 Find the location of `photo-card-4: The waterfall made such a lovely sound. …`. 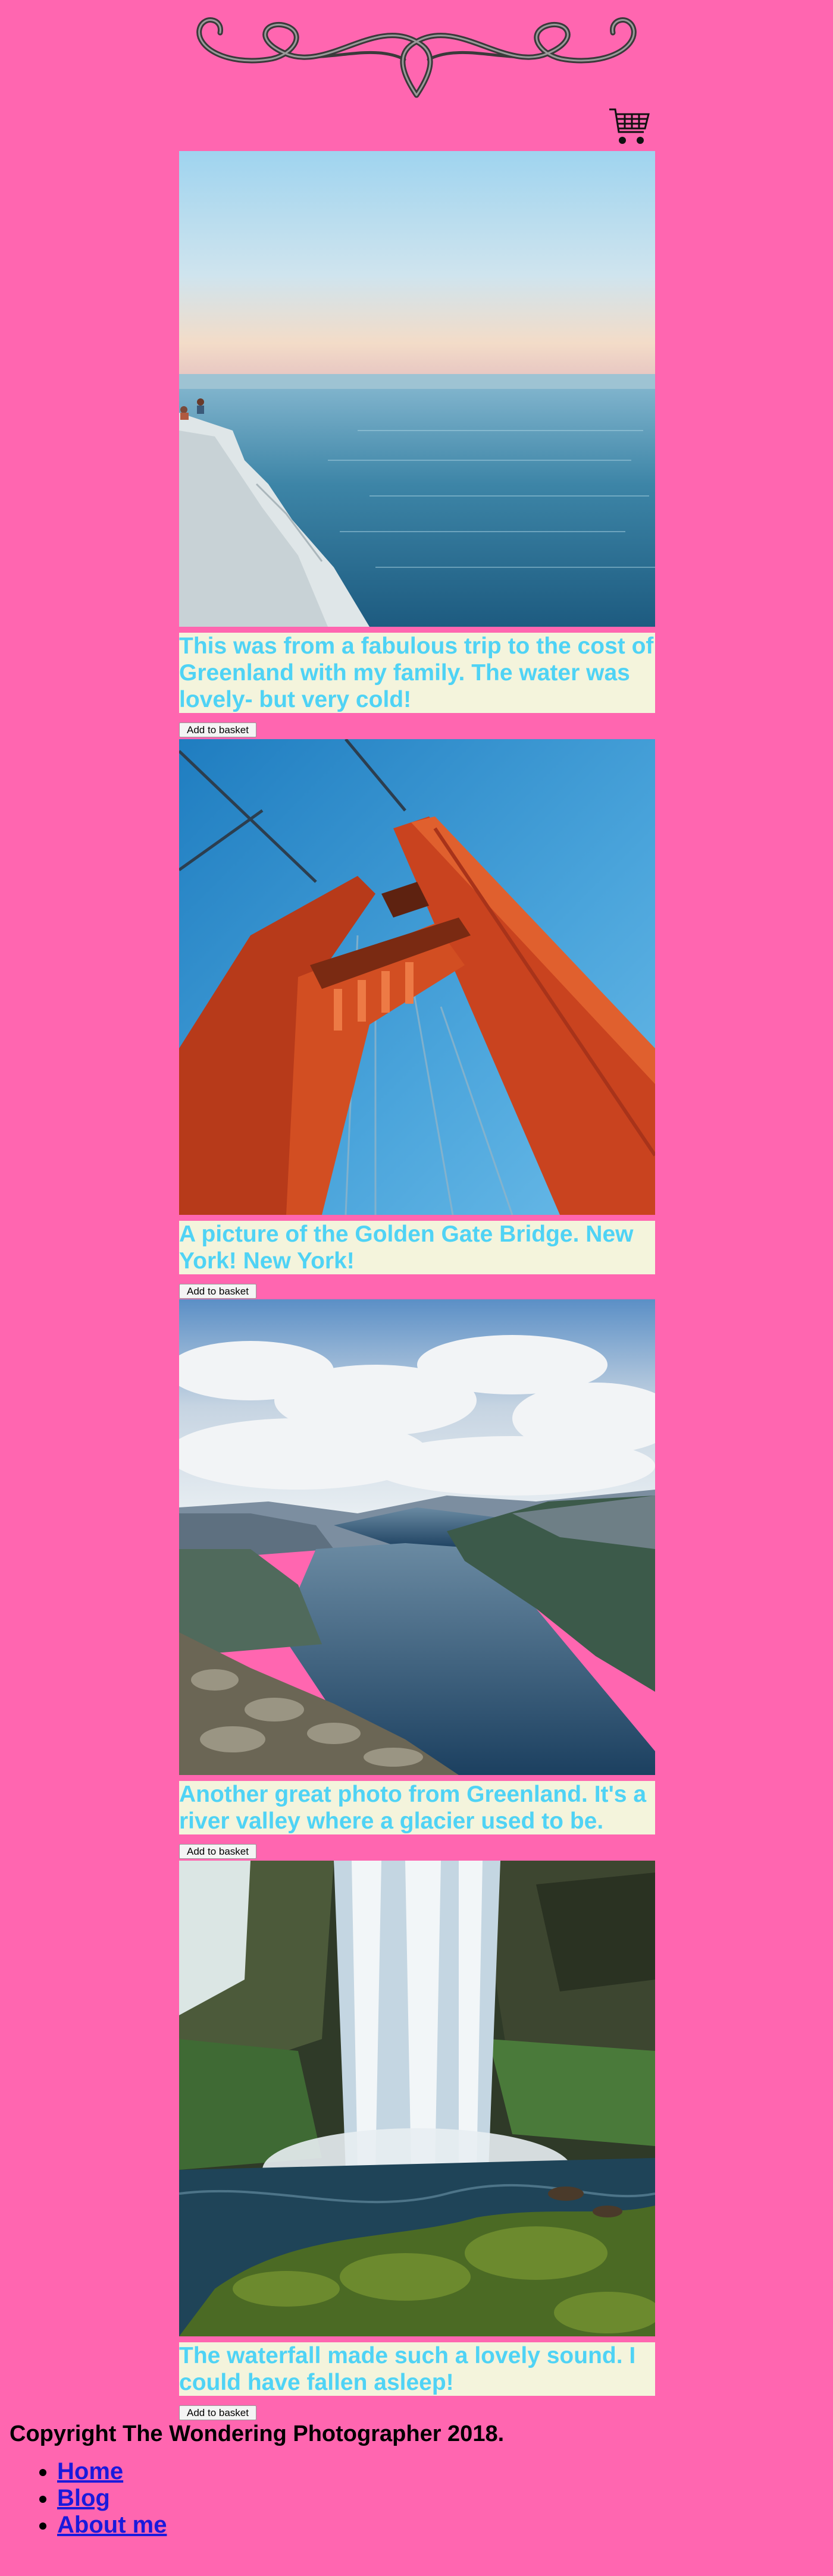

photo-card-4: The waterfall made such a lovely sound. … is located at coordinates (417, 2140).